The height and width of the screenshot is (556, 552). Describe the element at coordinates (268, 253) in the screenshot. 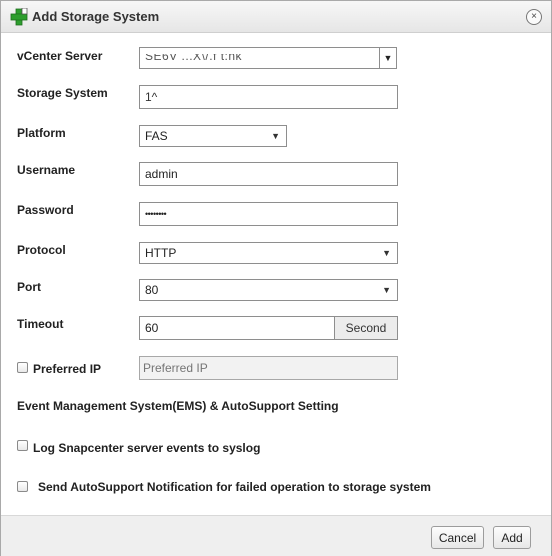

I see `protocol-select: HTTP ▼` at that location.